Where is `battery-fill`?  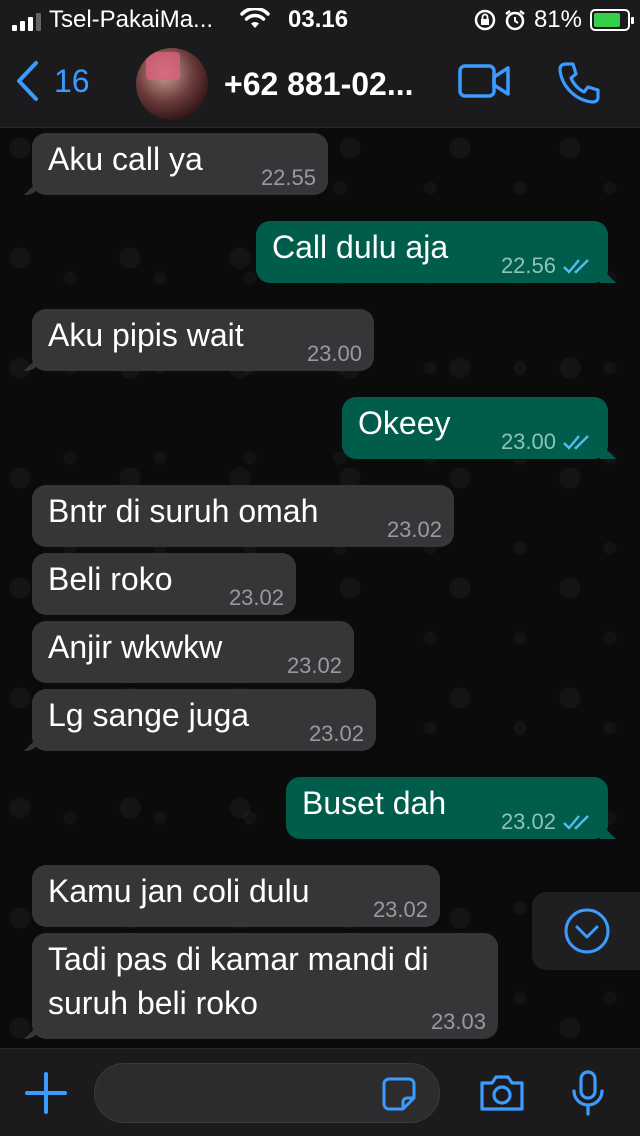 battery-fill is located at coordinates (607, 20).